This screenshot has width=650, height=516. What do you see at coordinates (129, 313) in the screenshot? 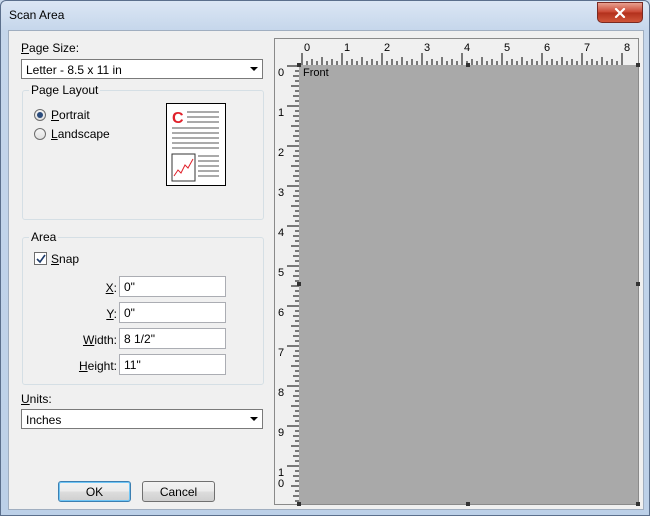
I see `y-value: 0"` at bounding box center [129, 313].